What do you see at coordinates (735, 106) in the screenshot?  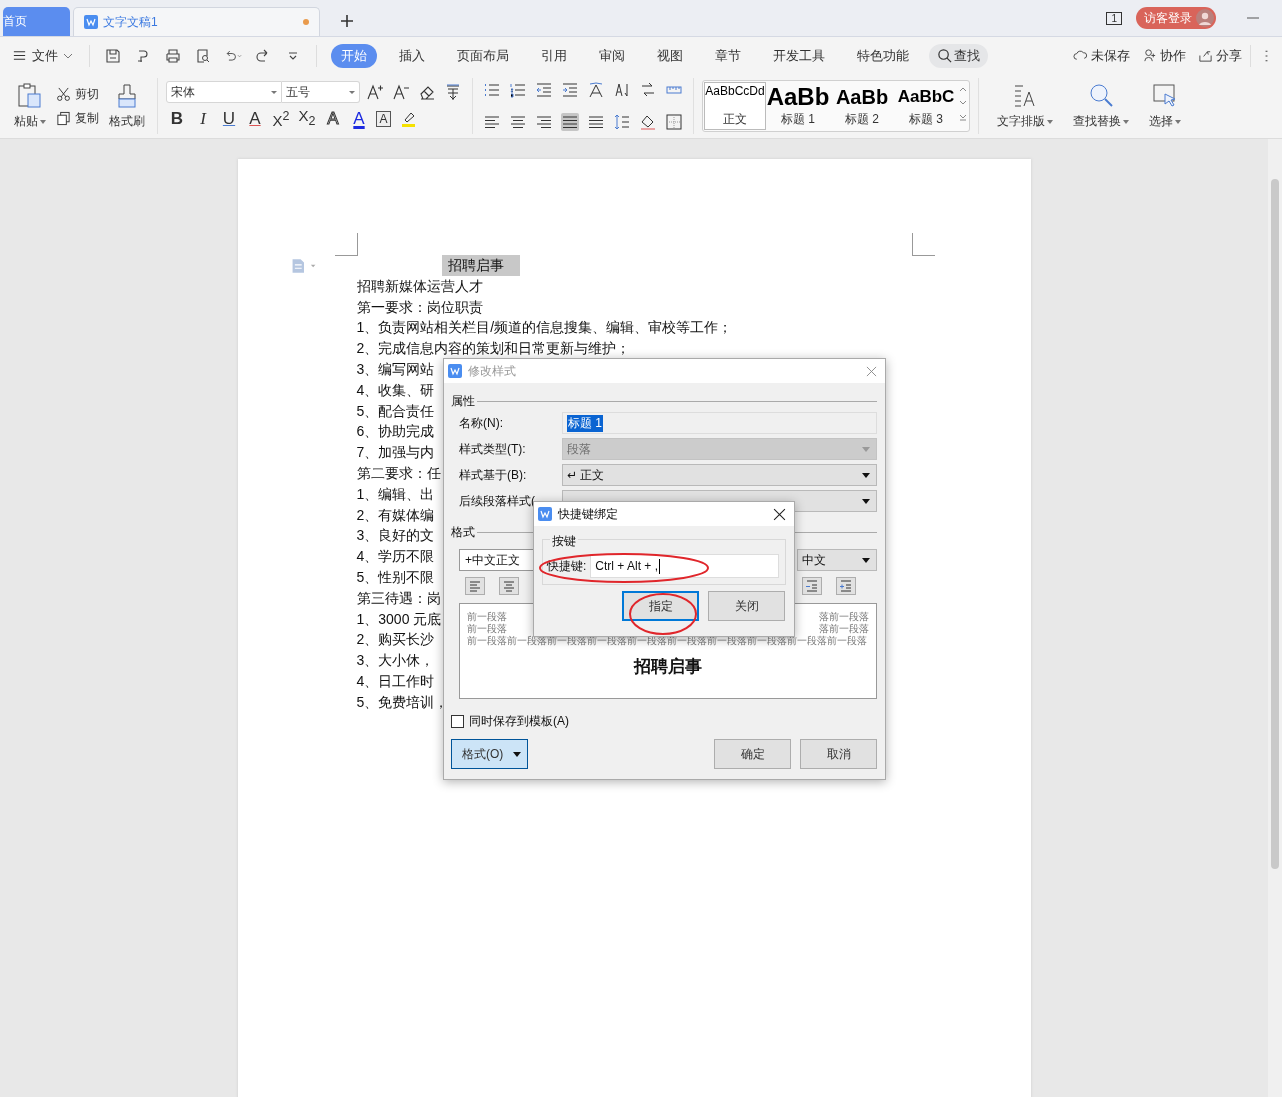 I see `style-preset: AaBbCcDd 正文` at bounding box center [735, 106].